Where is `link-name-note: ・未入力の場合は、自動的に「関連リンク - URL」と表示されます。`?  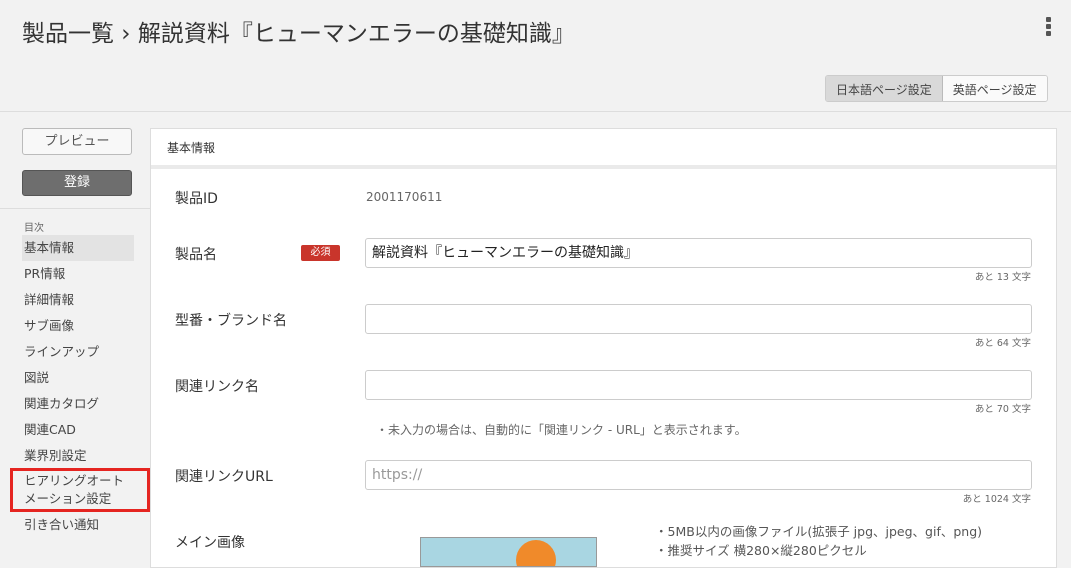
link-name-note: ・未入力の場合は、自動的に「関連リンク - URL」と表示されます。 is located at coordinates (561, 430).